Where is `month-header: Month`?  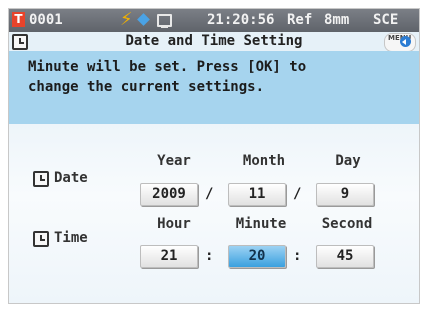
month-header: Month is located at coordinates (264, 161).